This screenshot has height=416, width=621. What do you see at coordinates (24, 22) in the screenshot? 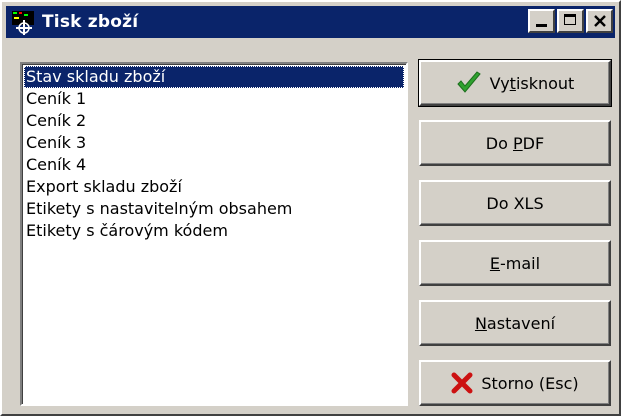
I see `printer-app-icon` at bounding box center [24, 22].